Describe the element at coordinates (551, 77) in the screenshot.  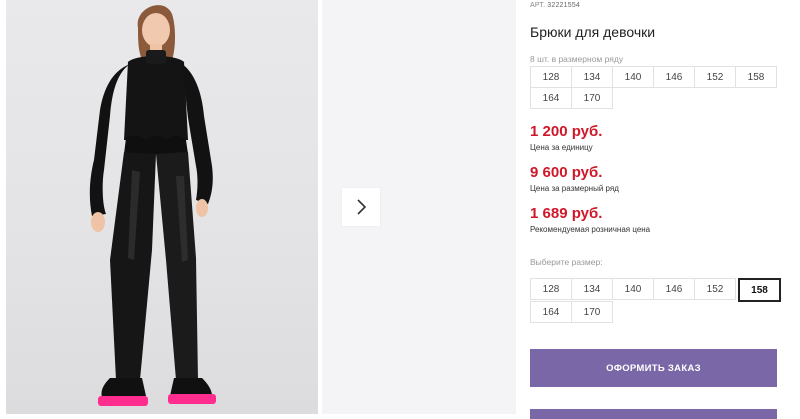
I see `size-row-cell: 128` at that location.